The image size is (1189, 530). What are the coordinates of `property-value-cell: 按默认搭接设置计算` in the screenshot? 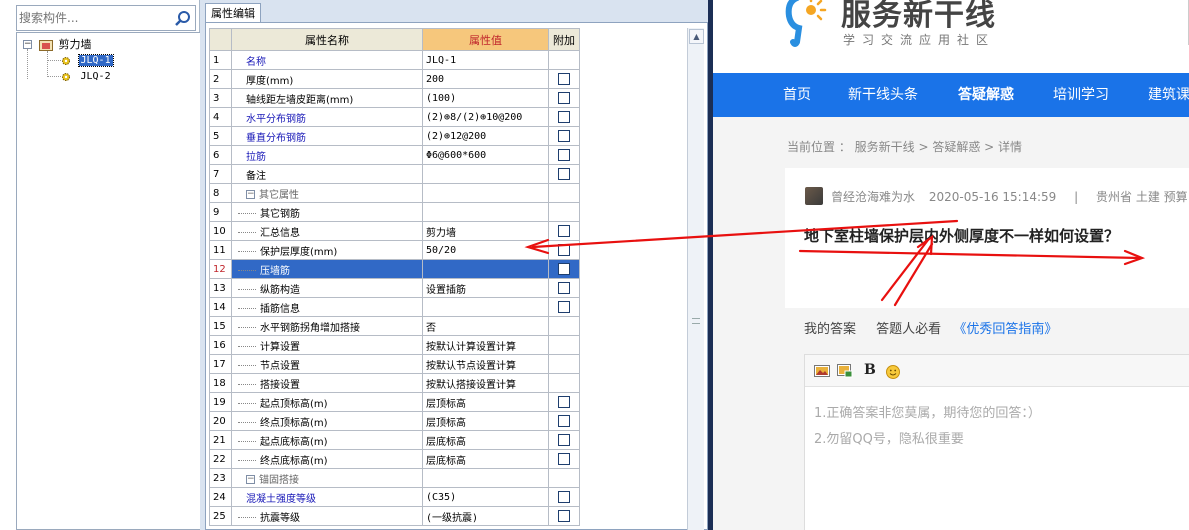 It's located at (485, 383).